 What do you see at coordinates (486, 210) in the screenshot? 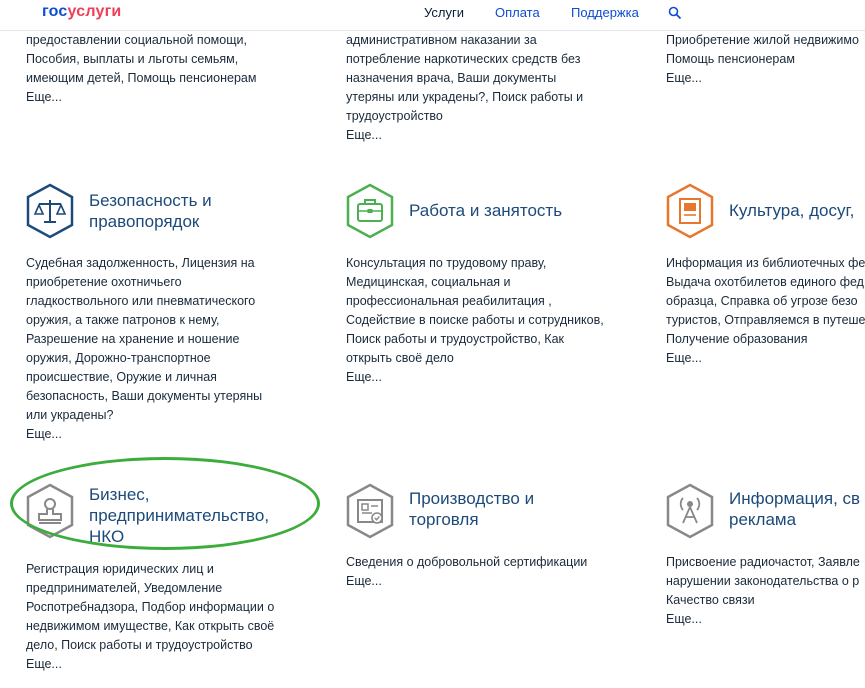
I see `title-line: Работа и занятость` at bounding box center [486, 210].